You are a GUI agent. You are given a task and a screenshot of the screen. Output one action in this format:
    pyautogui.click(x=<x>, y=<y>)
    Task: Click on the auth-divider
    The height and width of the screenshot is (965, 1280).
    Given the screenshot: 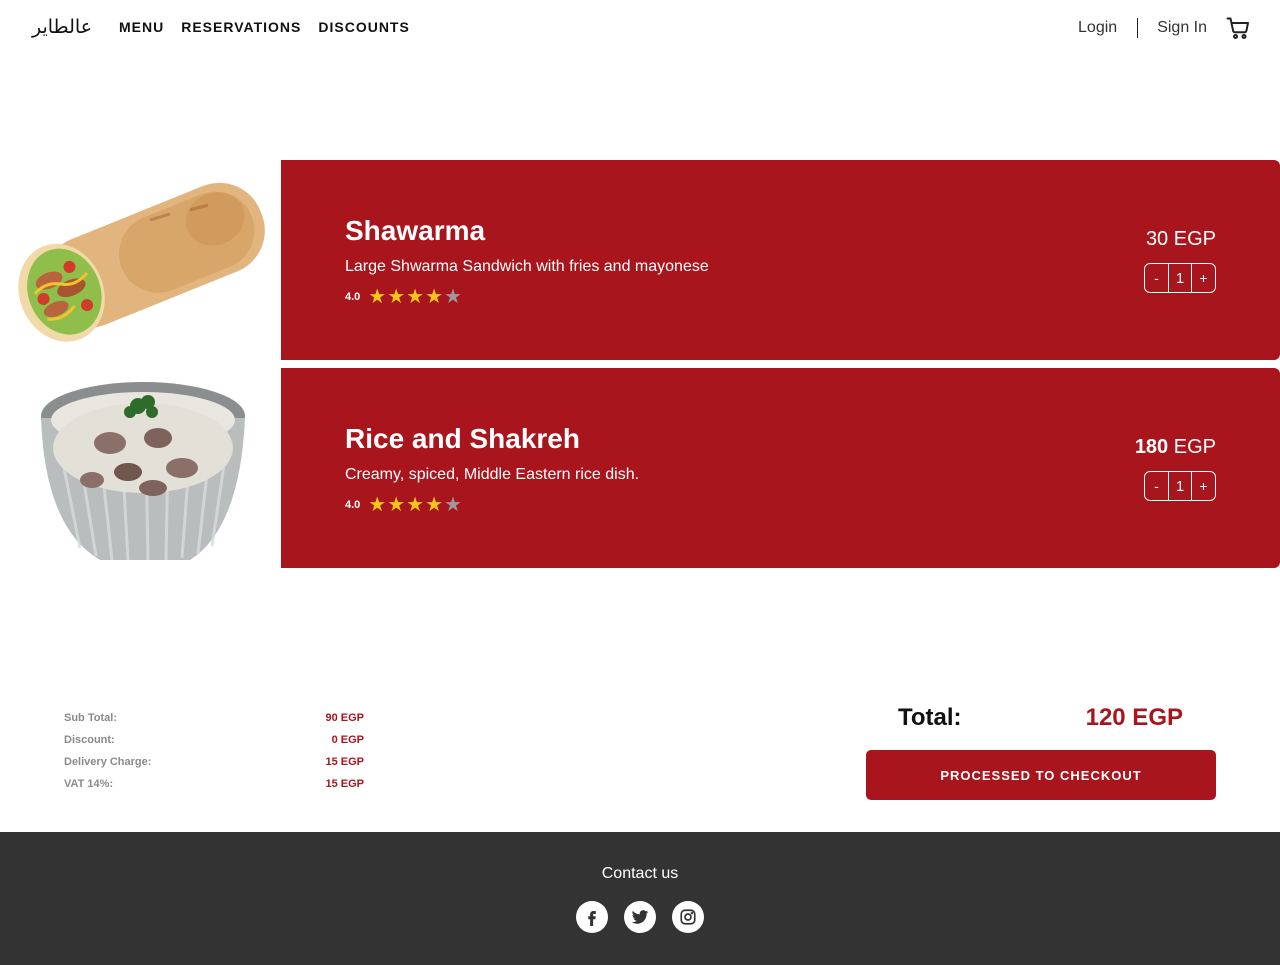 What is the action you would take?
    pyautogui.click(x=1138, y=28)
    